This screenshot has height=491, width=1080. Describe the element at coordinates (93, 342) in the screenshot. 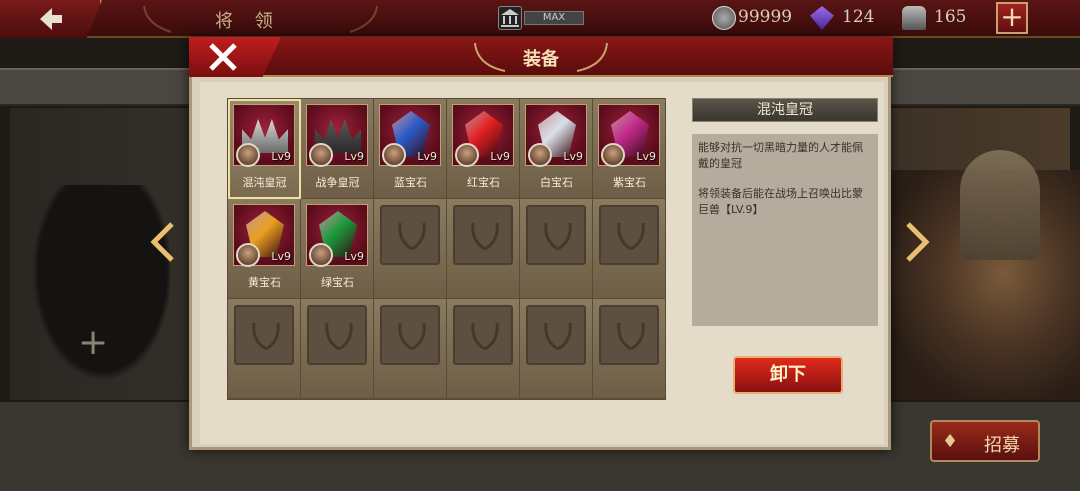

I see `add-general-plus: +` at that location.